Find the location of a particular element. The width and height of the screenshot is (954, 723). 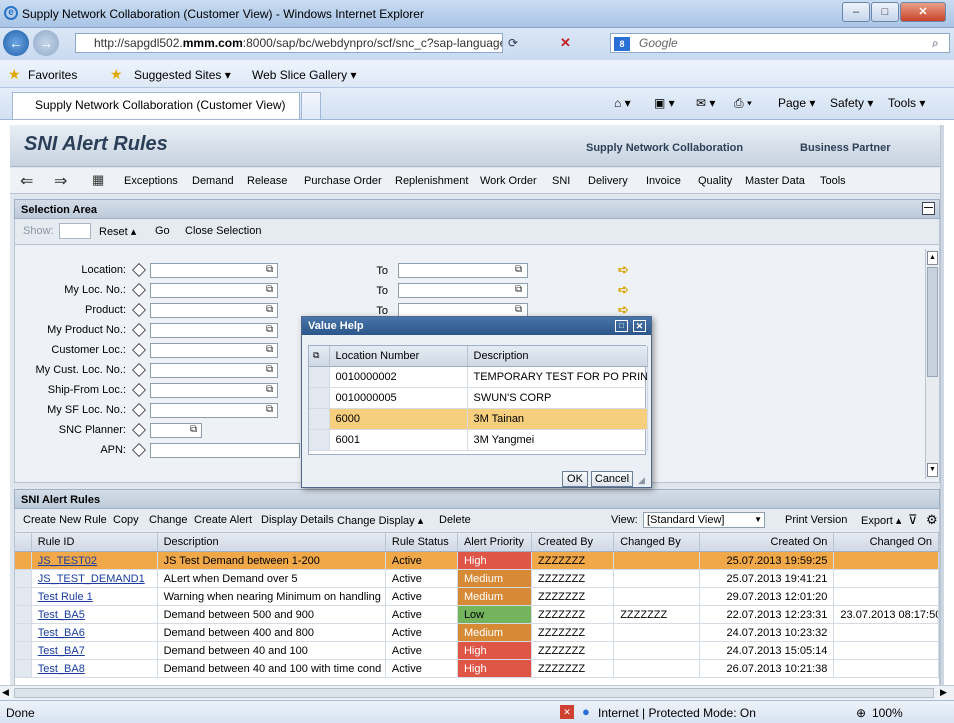

back-button: ← is located at coordinates (16, 43).